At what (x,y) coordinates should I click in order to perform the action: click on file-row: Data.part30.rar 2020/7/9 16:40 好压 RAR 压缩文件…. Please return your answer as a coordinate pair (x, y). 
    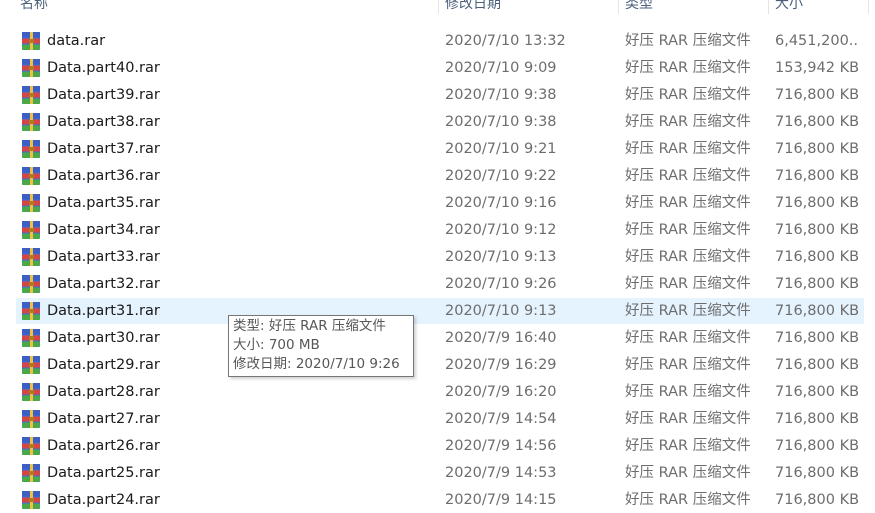
    Looking at the image, I should click on (440, 338).